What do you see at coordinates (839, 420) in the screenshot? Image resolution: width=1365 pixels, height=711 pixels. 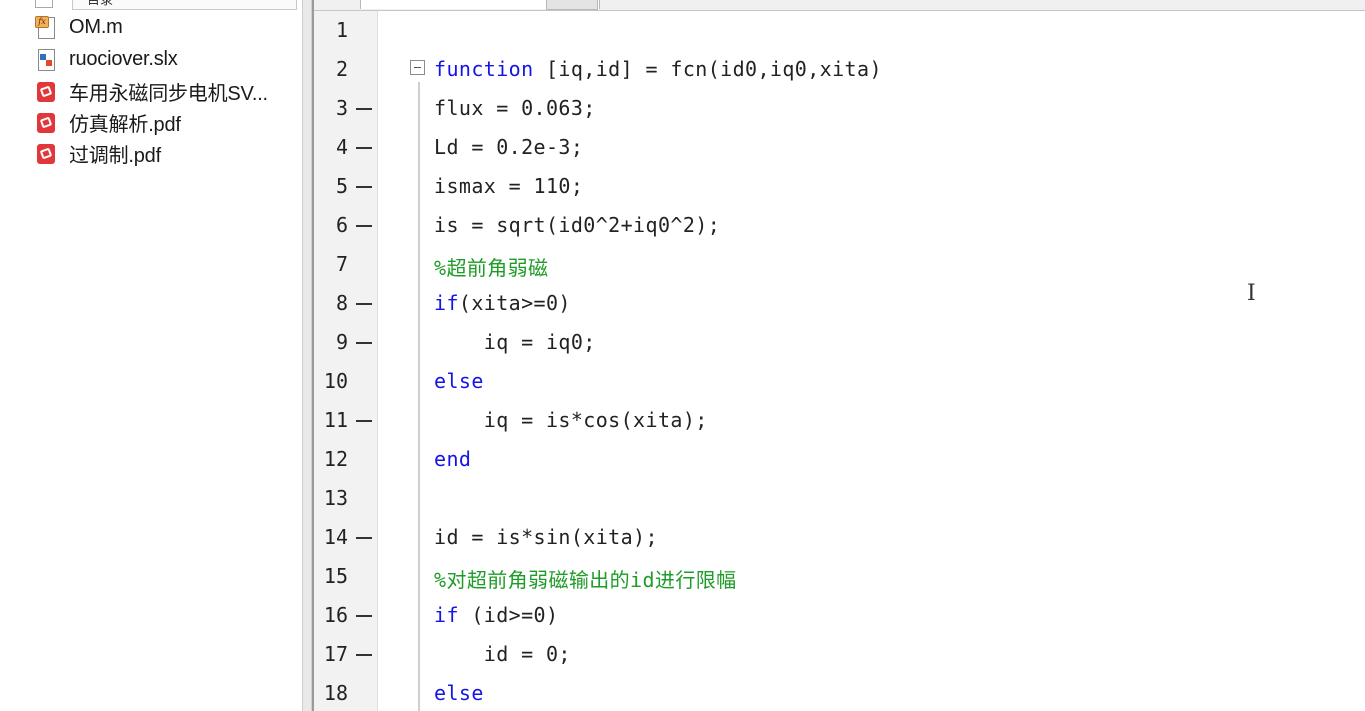 I see `code-line: 11 iq = is*cos(xita);` at bounding box center [839, 420].